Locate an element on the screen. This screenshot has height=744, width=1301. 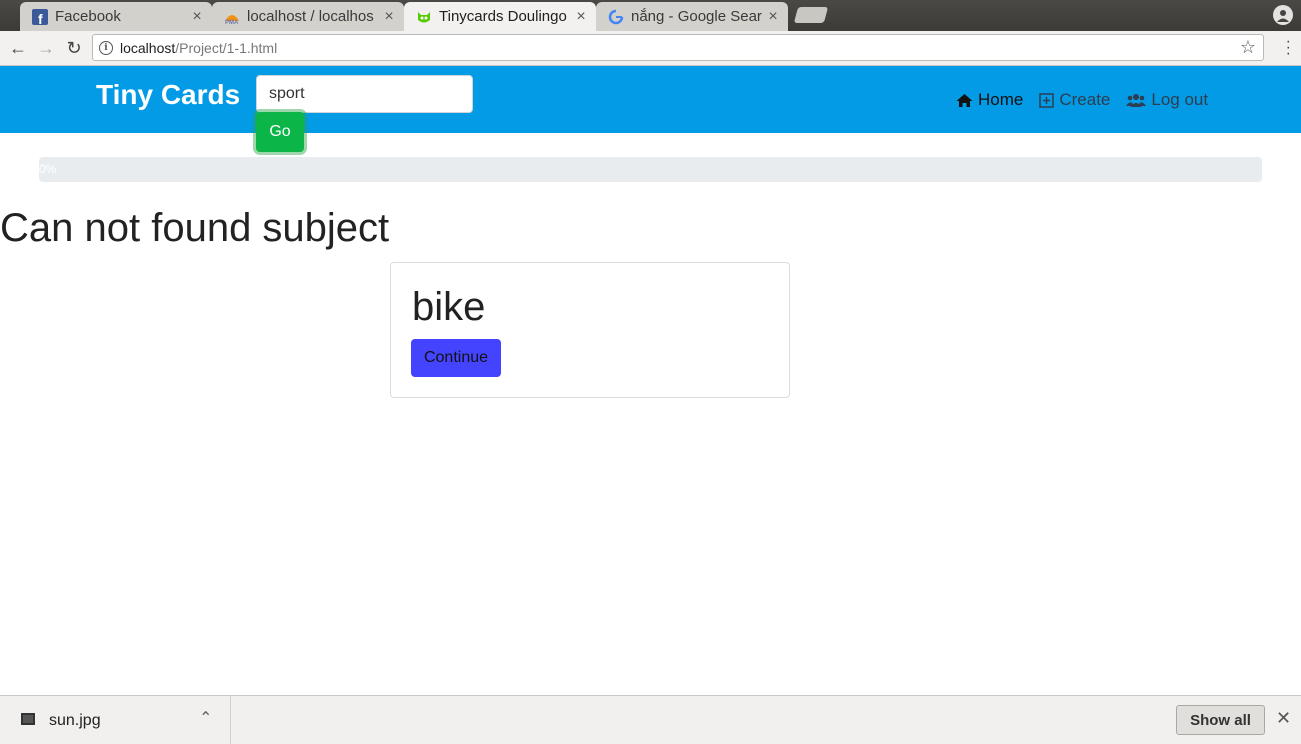
tab-phpmyadmin: PMA localhost / localhos × is located at coordinates (308, 16).